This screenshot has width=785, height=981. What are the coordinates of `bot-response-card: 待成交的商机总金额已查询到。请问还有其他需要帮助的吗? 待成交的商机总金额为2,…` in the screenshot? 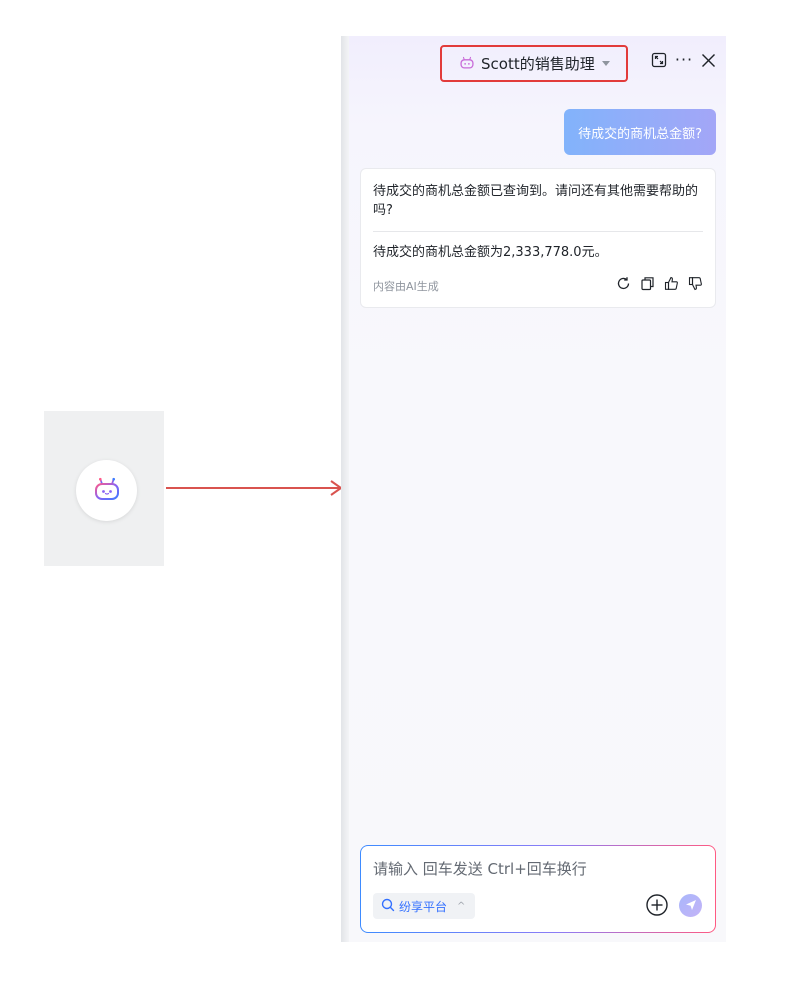 It's located at (538, 238).